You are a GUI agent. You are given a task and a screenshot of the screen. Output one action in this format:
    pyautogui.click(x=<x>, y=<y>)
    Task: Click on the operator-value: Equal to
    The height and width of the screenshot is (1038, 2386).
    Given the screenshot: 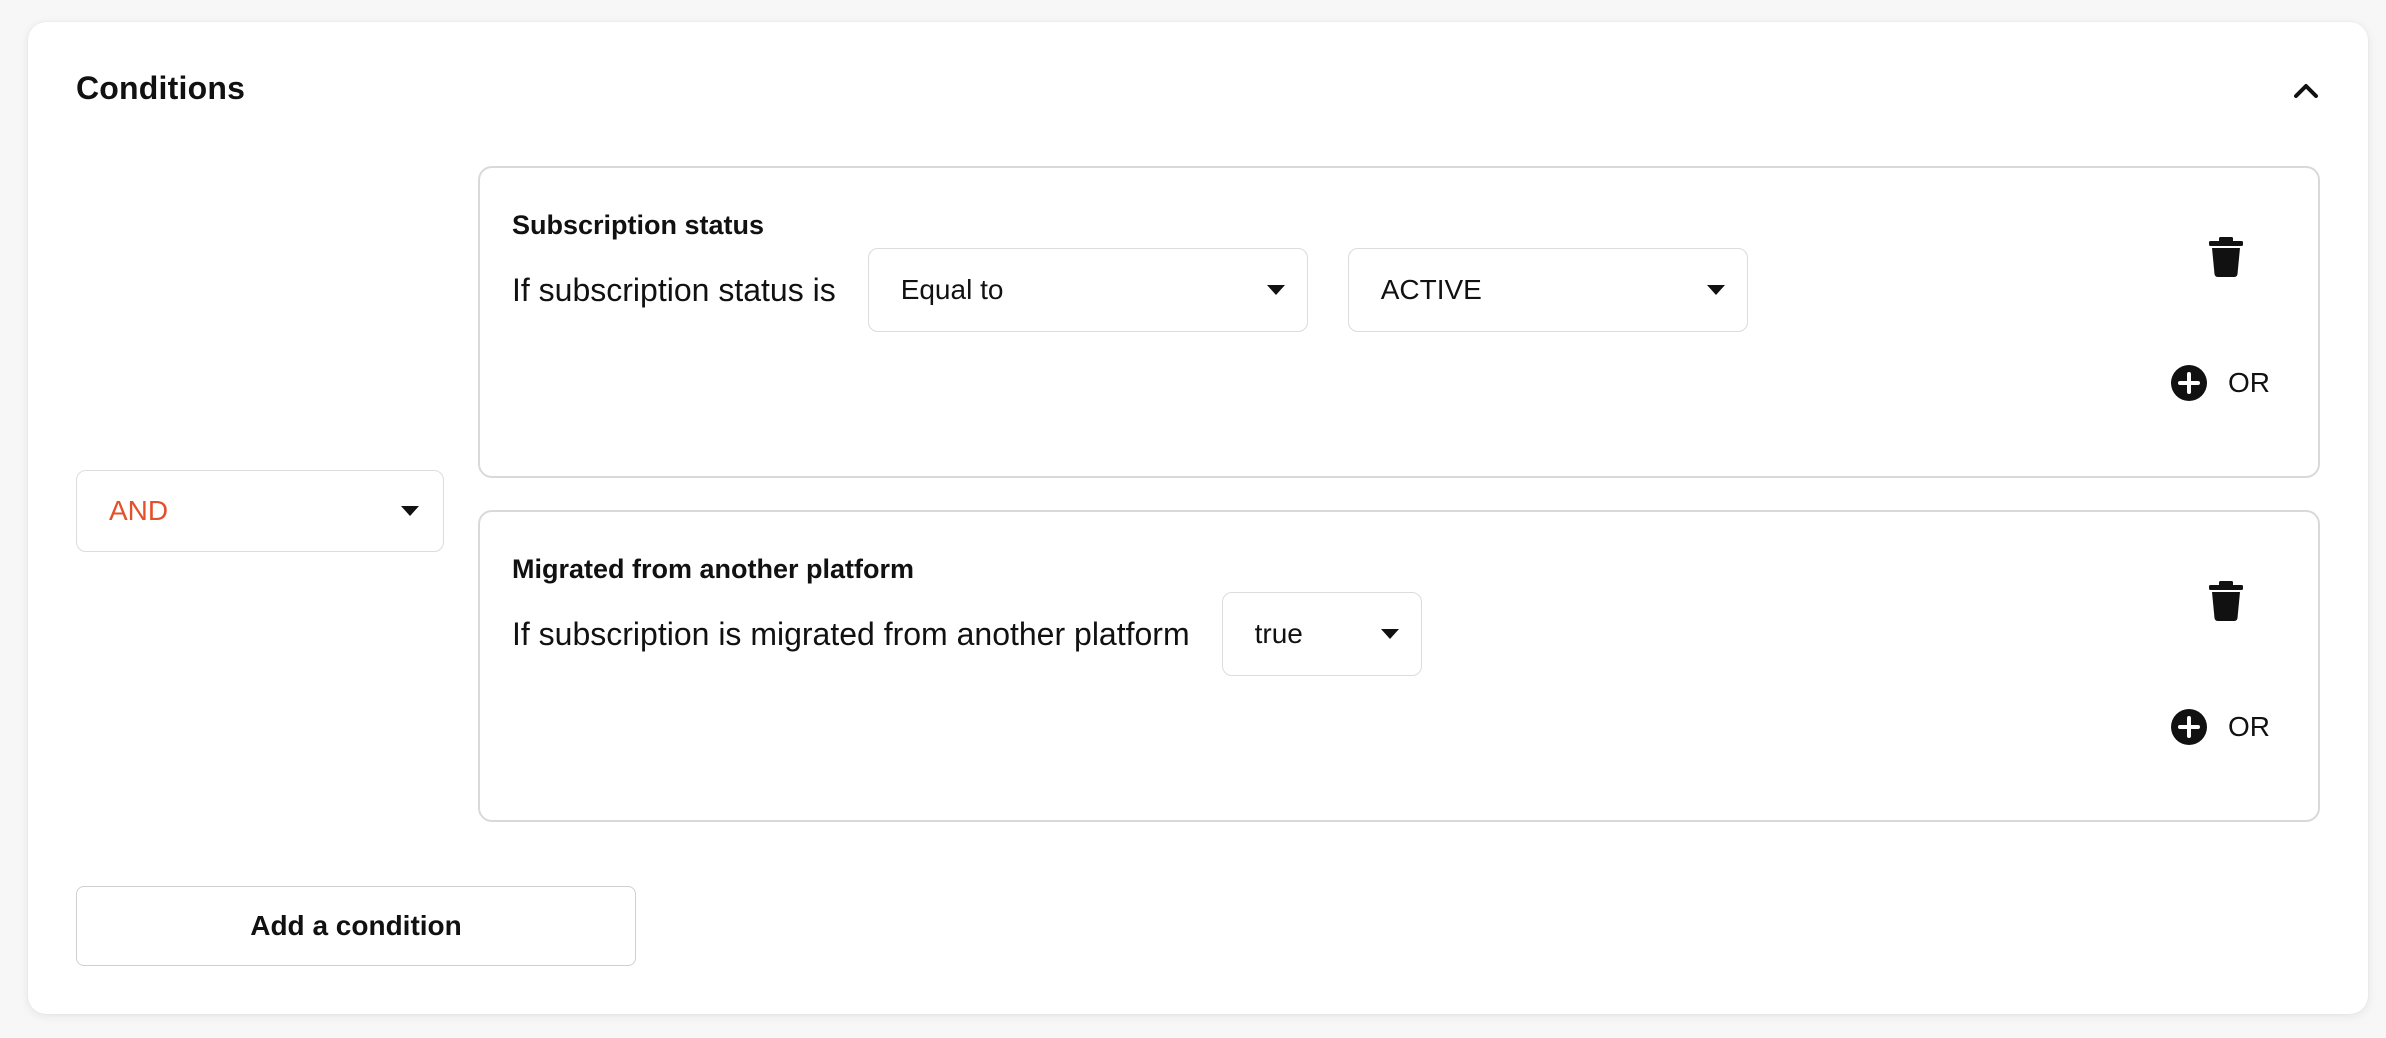 What is the action you would take?
    pyautogui.click(x=952, y=289)
    